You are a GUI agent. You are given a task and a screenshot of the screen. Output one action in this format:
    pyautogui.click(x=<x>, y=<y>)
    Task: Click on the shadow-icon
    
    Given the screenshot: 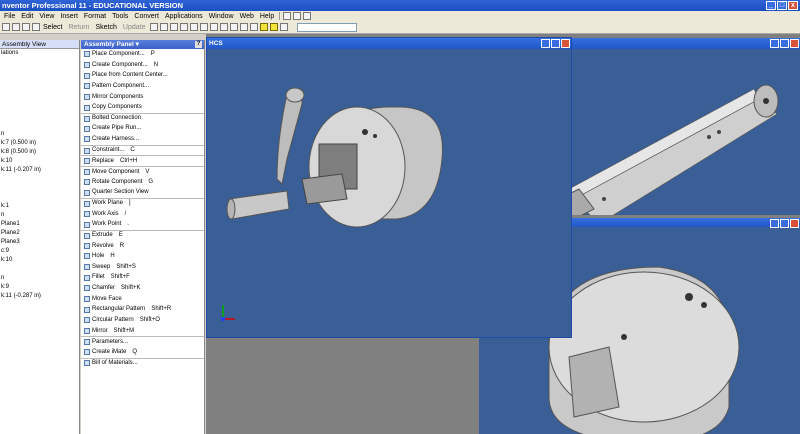 What is the action you would take?
    pyautogui.click(x=244, y=27)
    